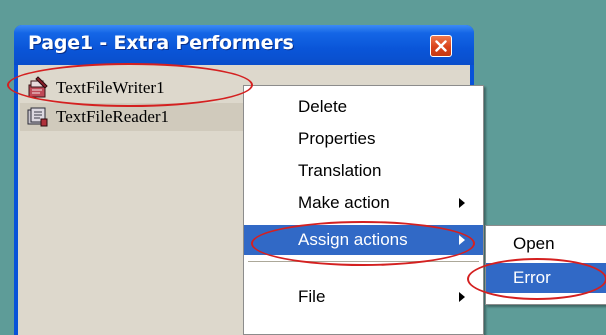  What do you see at coordinates (38, 88) in the screenshot?
I see `text-file-writer-icon` at bounding box center [38, 88].